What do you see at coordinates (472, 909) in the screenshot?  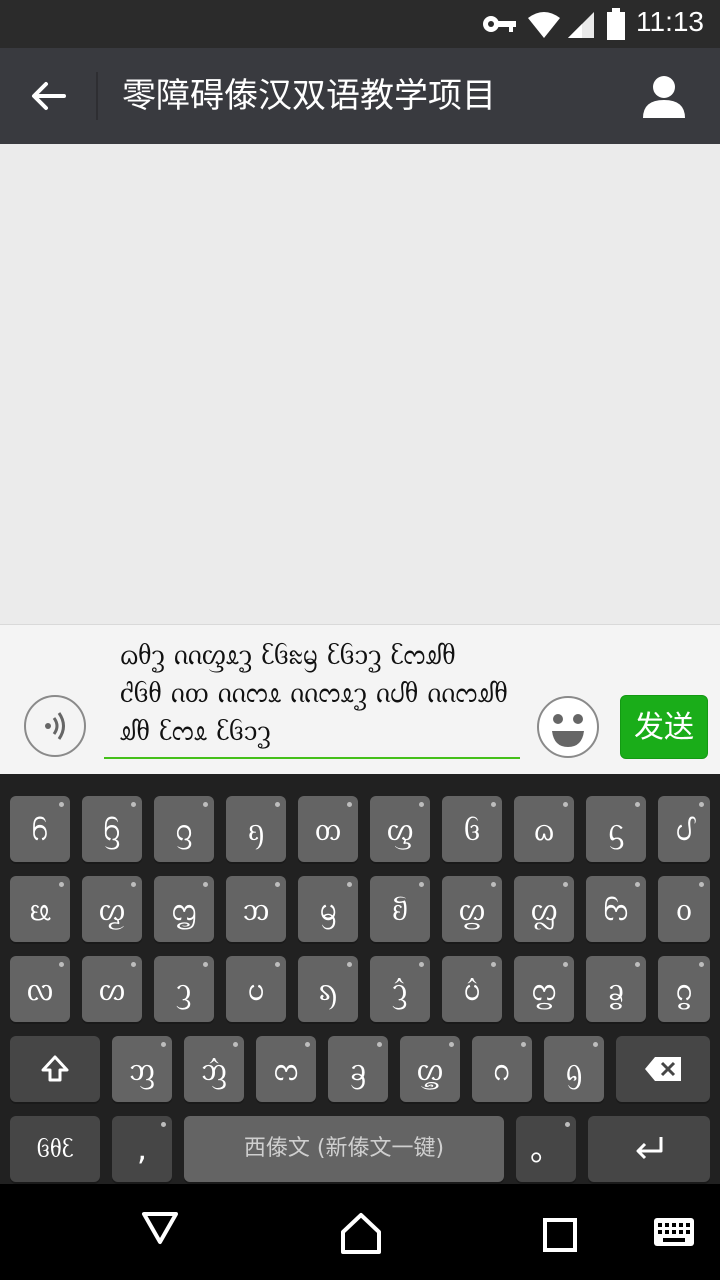 I see `key: ᦛ` at bounding box center [472, 909].